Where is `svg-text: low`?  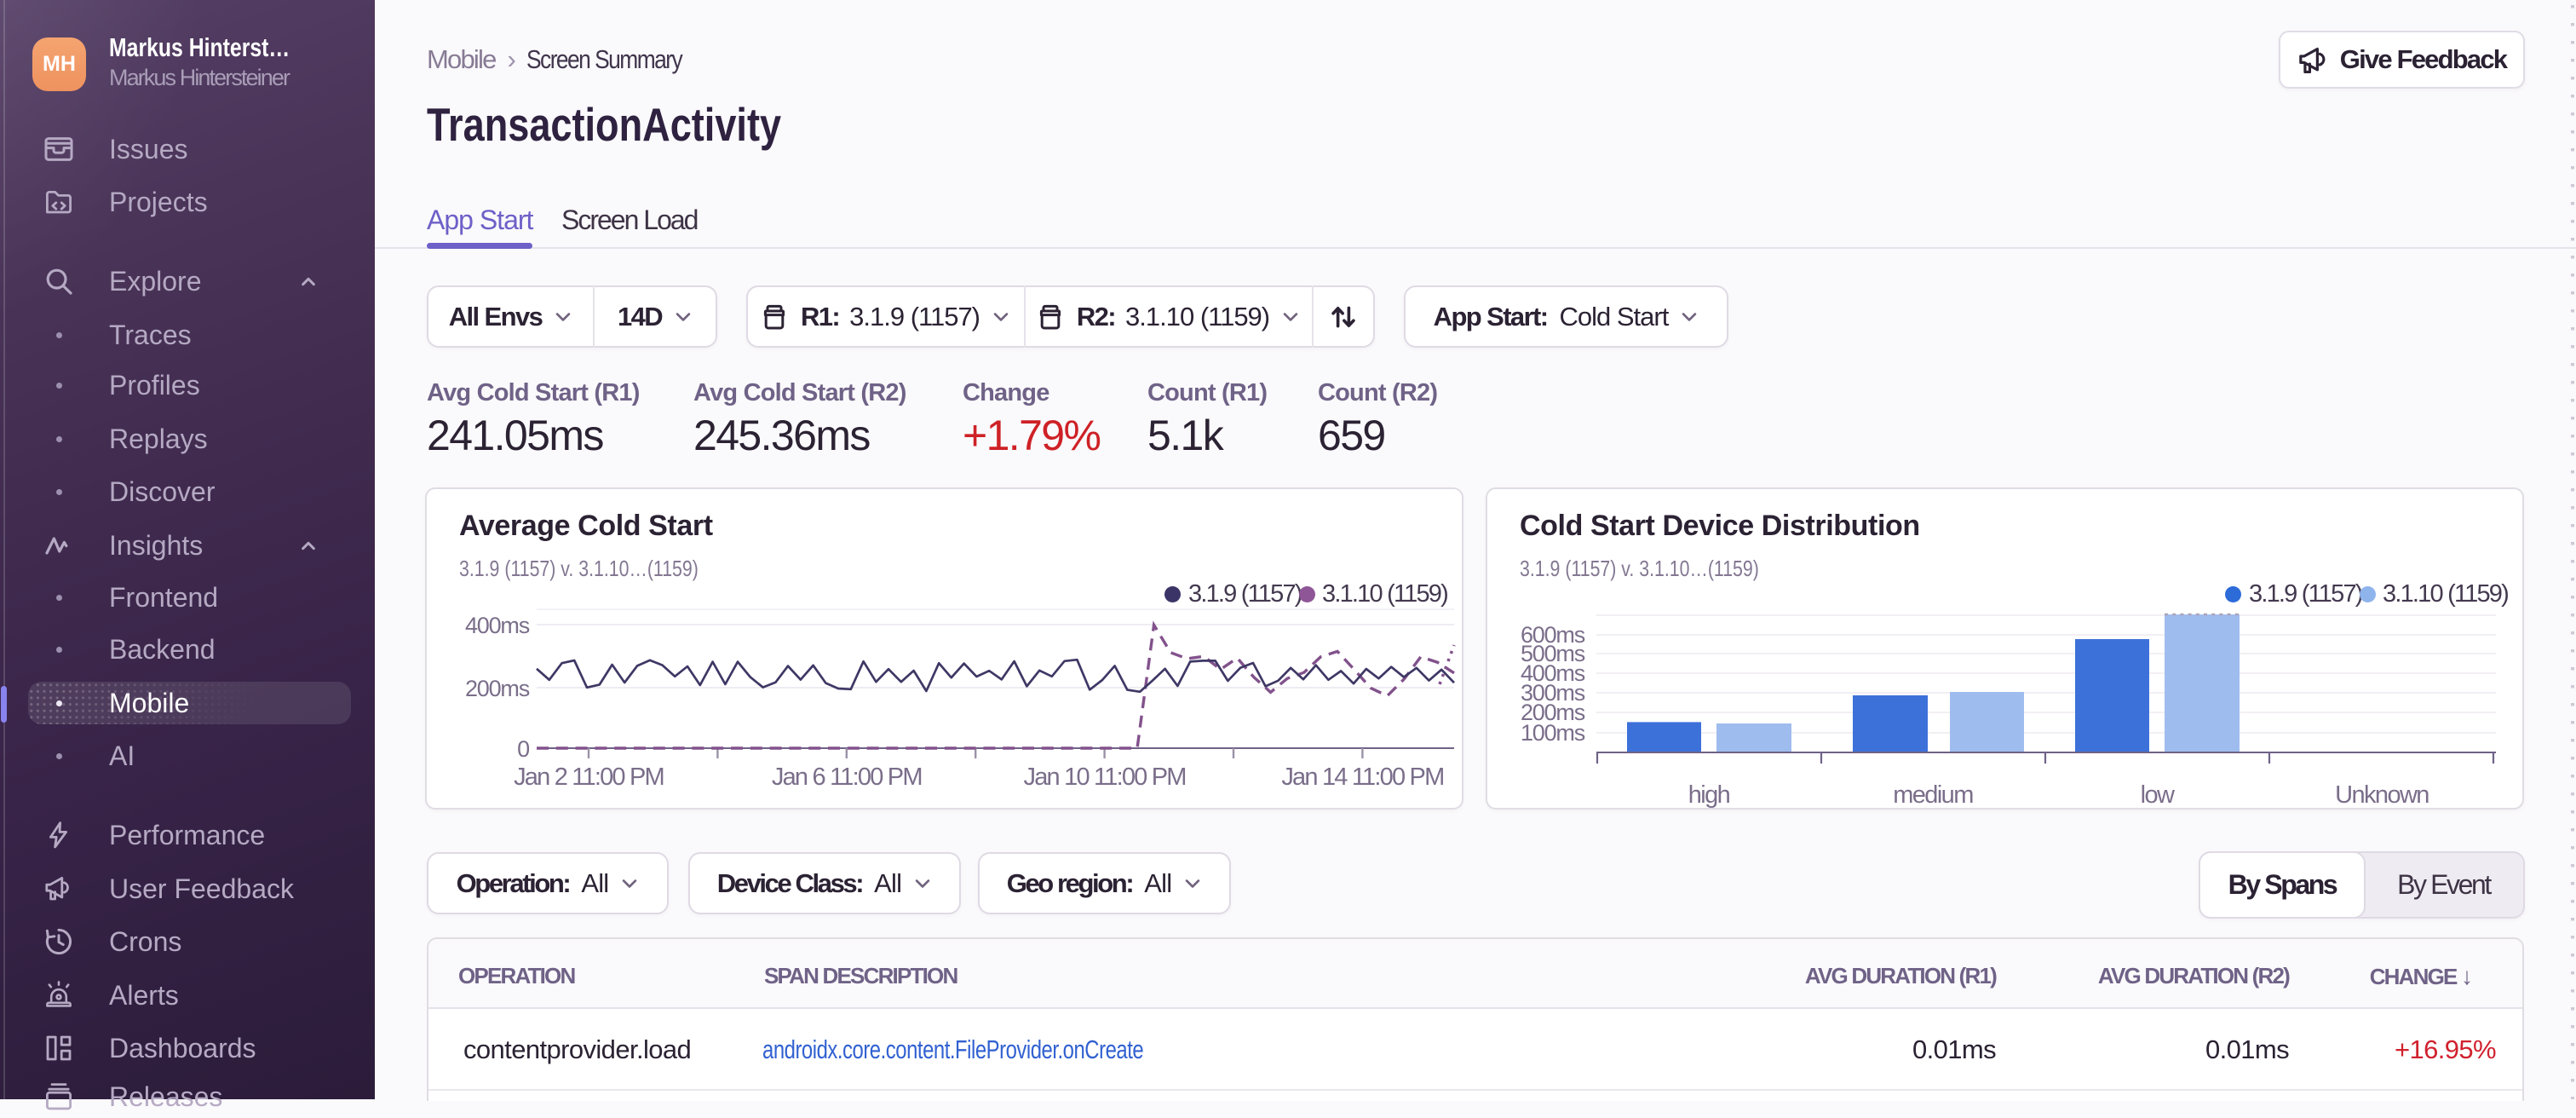 svg-text: low is located at coordinates (2159, 795).